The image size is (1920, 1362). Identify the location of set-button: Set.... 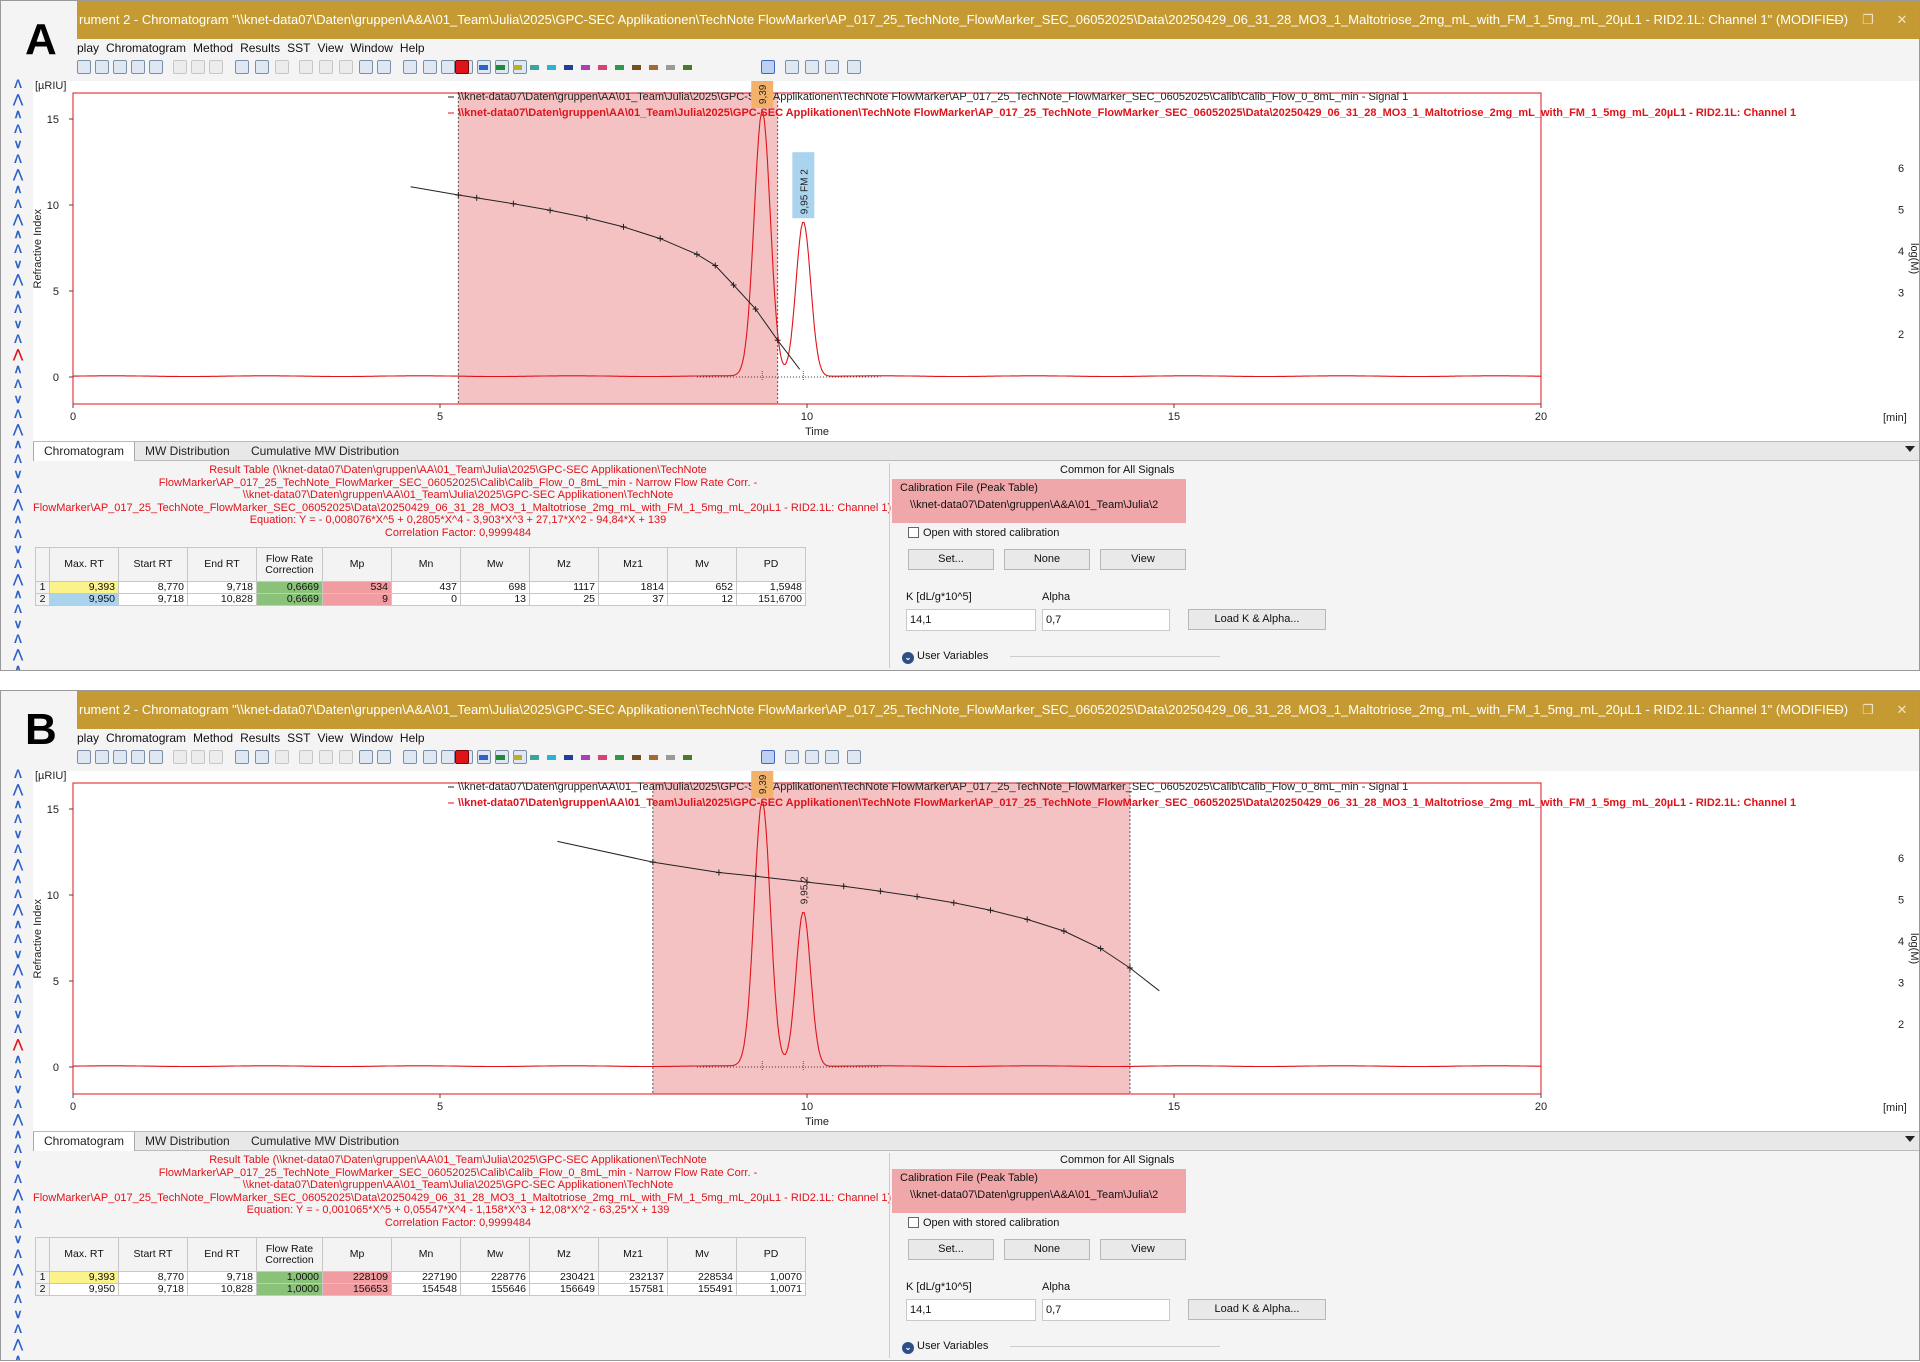
(951, 1249).